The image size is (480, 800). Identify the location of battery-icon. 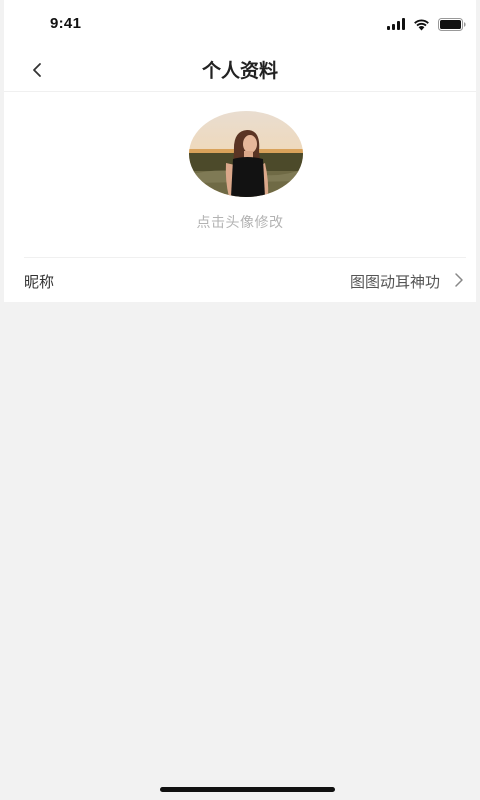
(452, 24).